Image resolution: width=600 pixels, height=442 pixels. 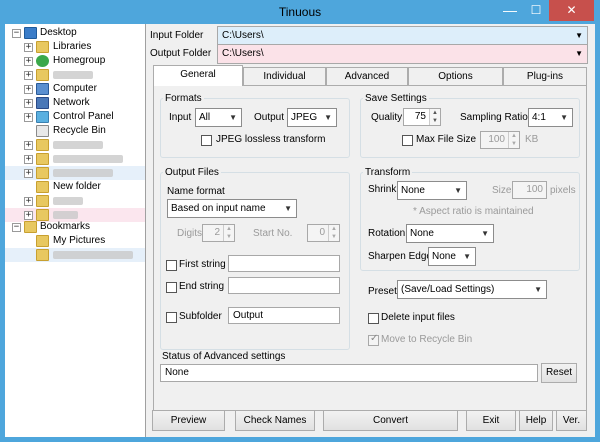 What do you see at coordinates (284, 76) in the screenshot?
I see `tab-individual: Individual` at bounding box center [284, 76].